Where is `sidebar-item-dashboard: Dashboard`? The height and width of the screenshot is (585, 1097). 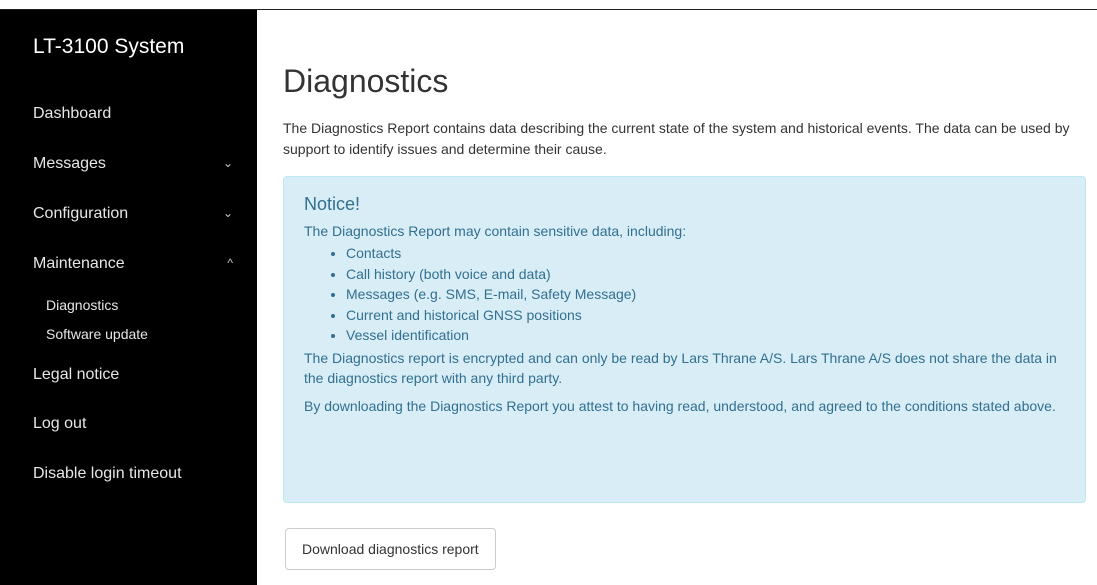
sidebar-item-dashboard: Dashboard is located at coordinates (133, 114).